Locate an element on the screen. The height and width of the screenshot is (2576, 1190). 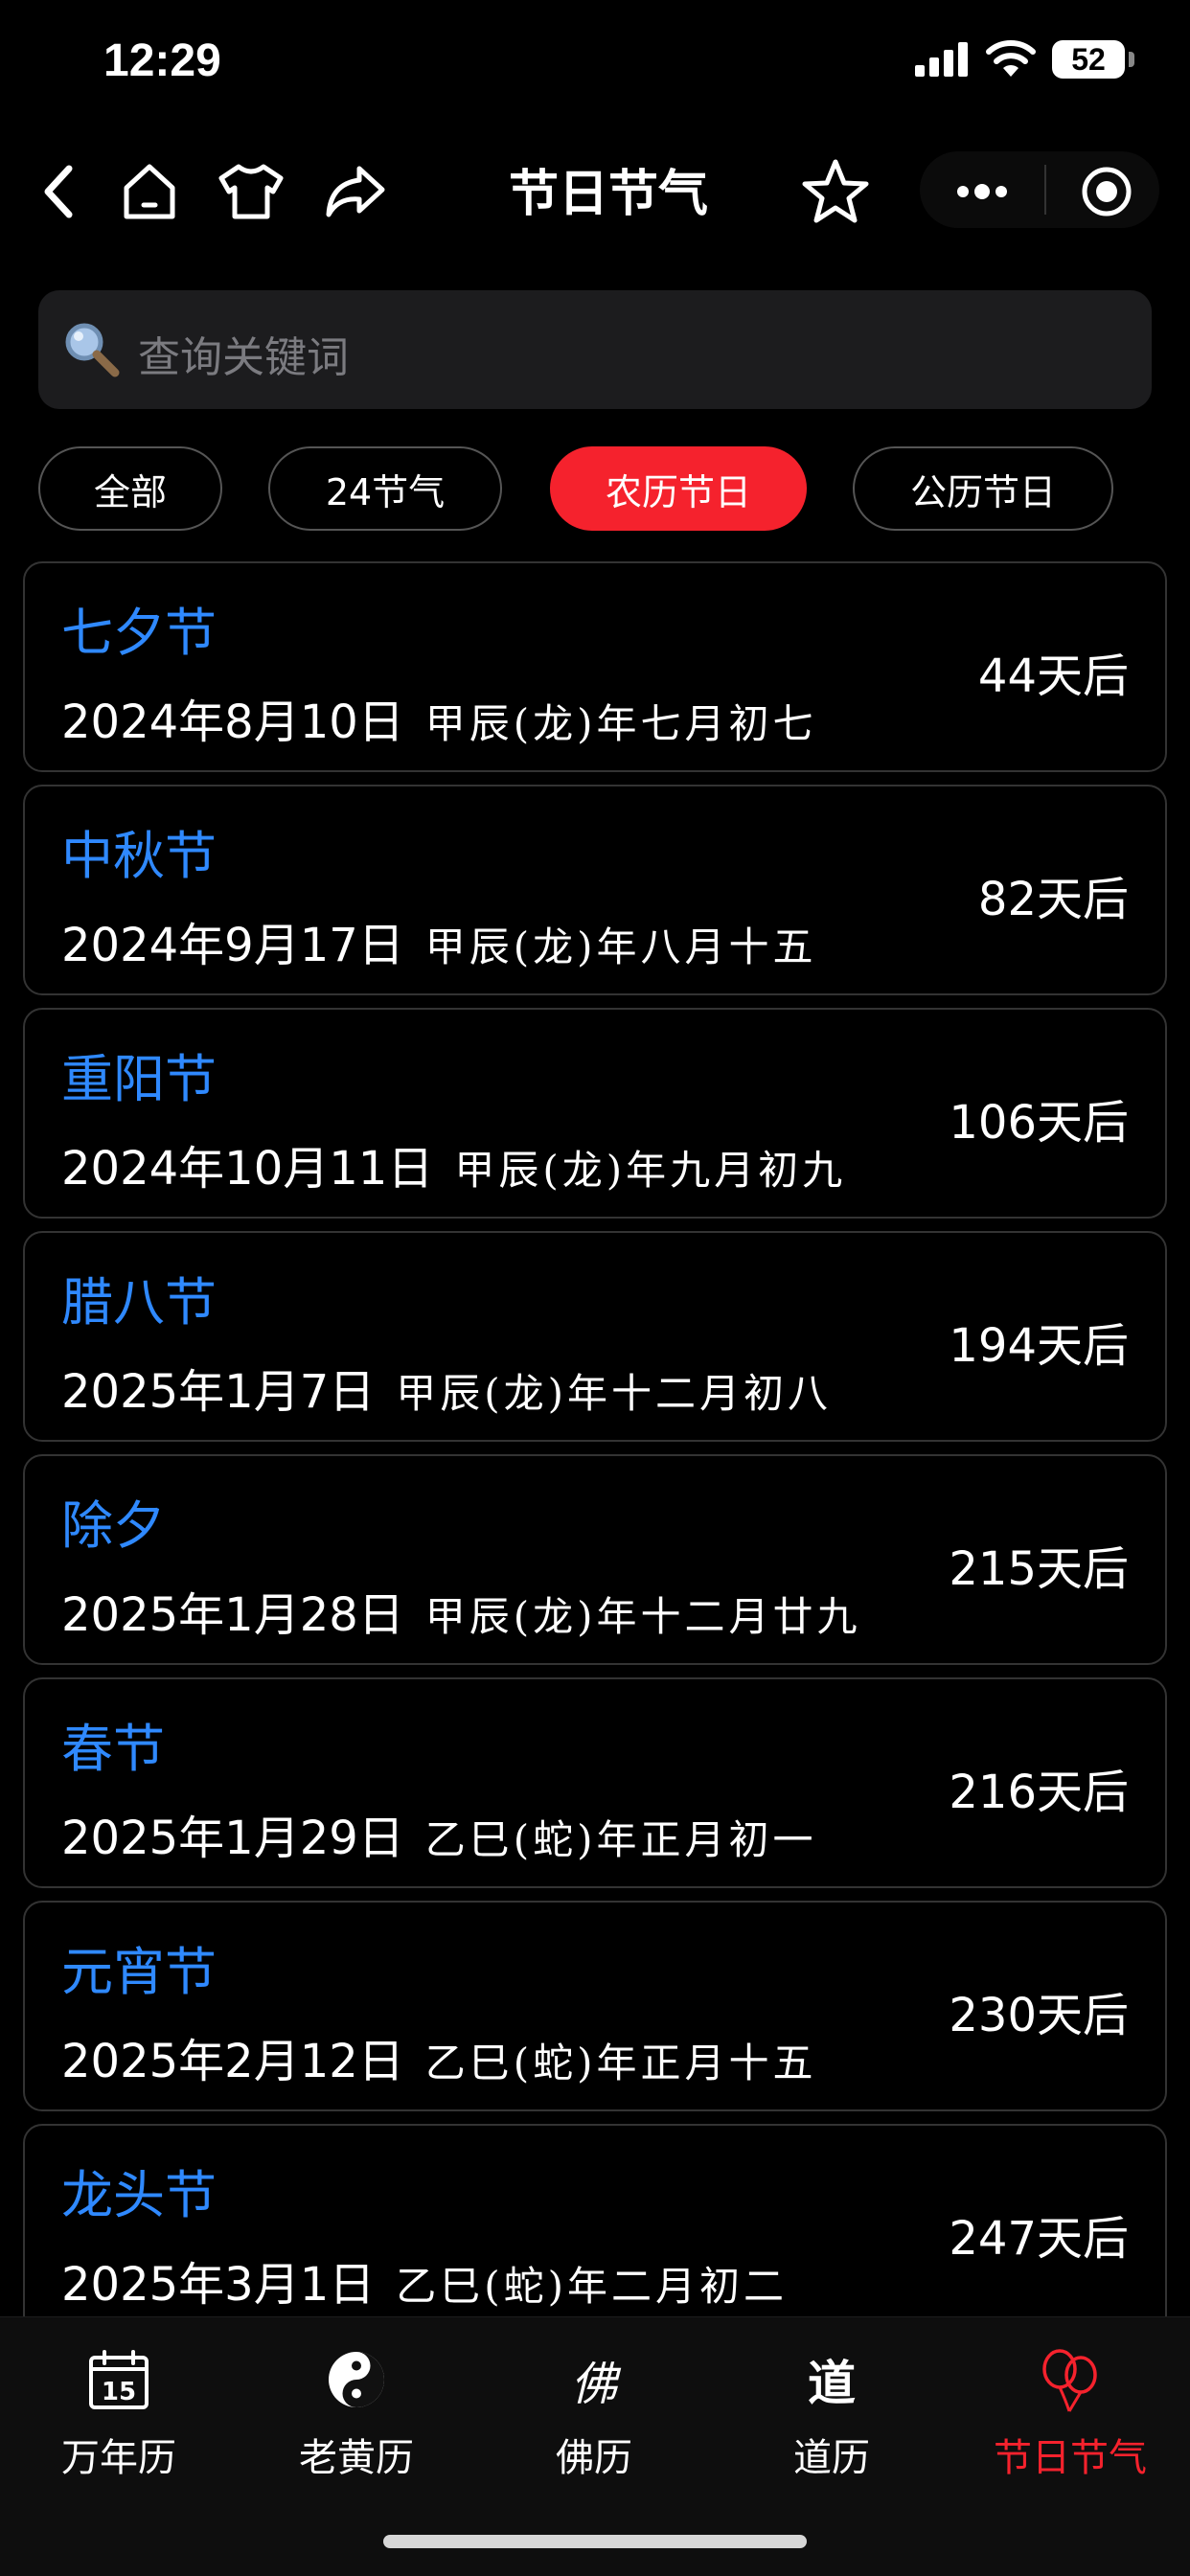
skin-button is located at coordinates (251, 192).